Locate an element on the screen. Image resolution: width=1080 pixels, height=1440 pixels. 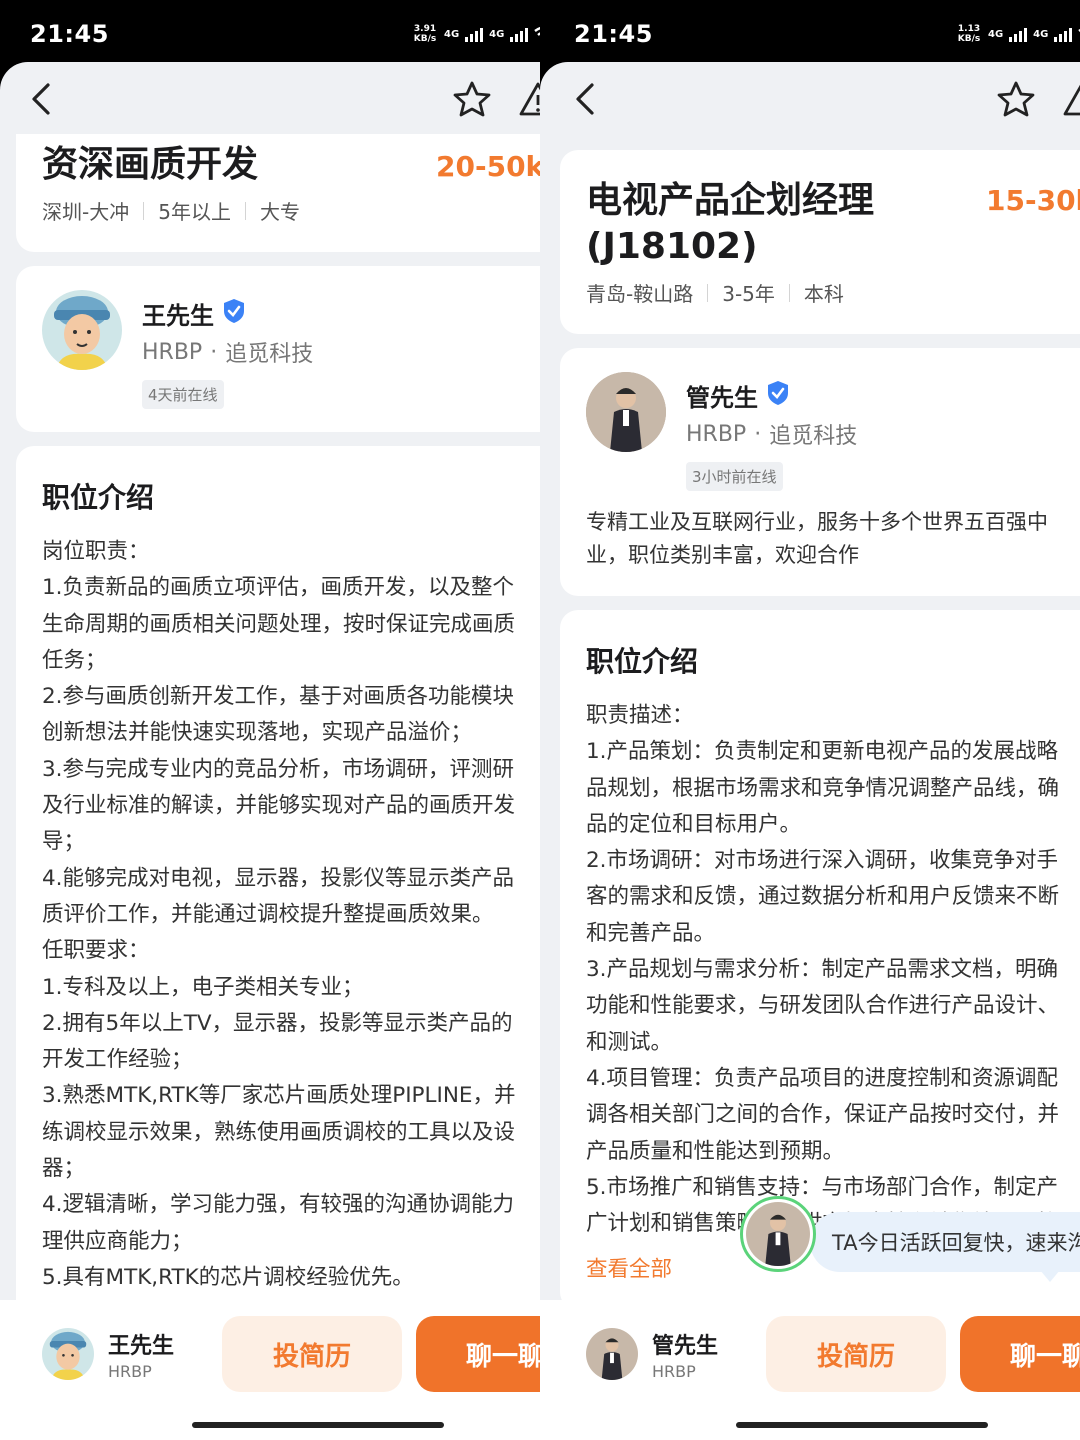
description-line: 开发工作经验； is located at coordinates (117, 1060).